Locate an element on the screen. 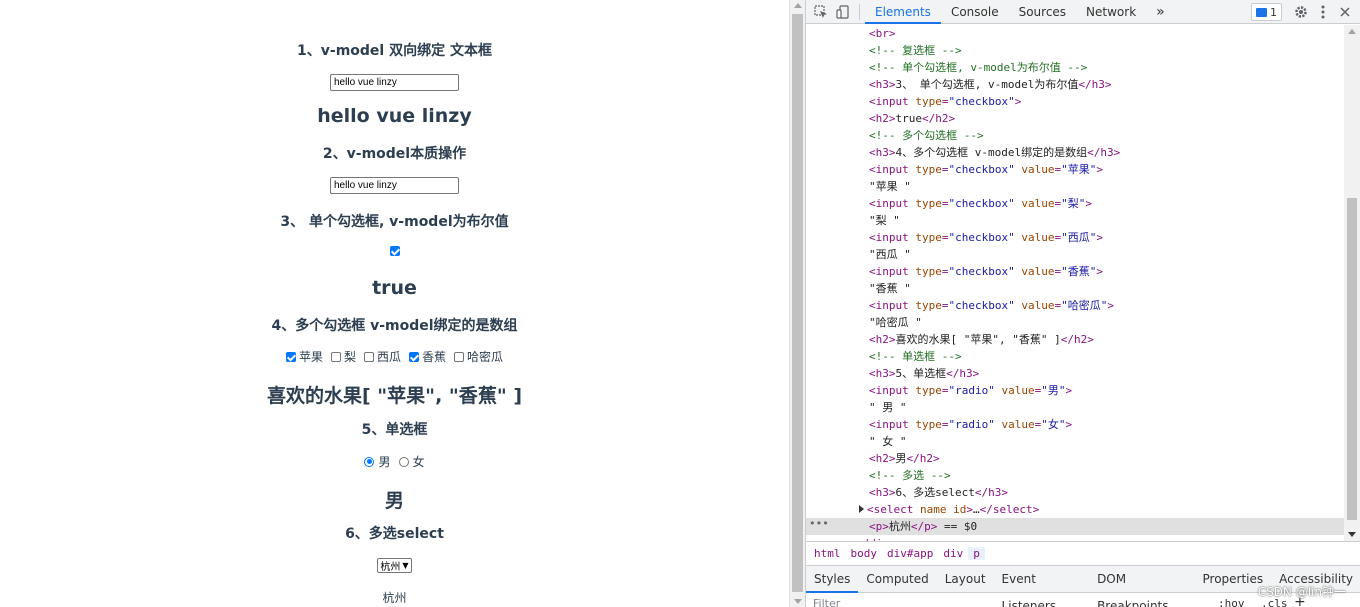 The height and width of the screenshot is (607, 1360). city-select: 杭州 ▼ is located at coordinates (394, 565).